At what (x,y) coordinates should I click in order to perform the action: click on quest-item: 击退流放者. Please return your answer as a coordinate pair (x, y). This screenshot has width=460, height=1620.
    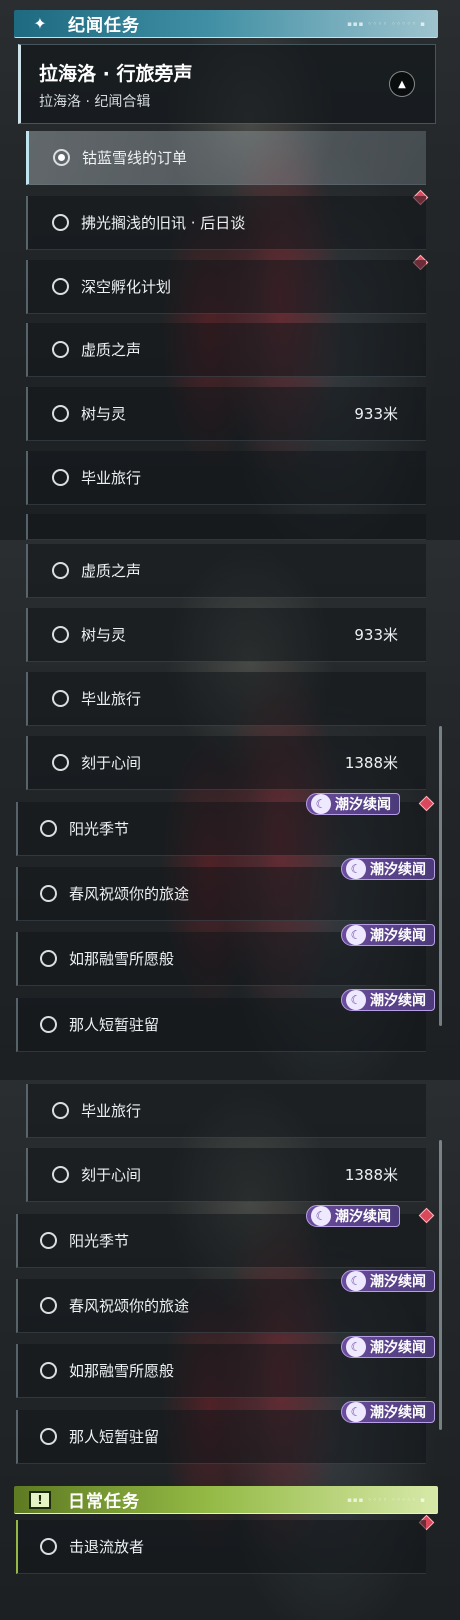
    Looking at the image, I should click on (221, 1547).